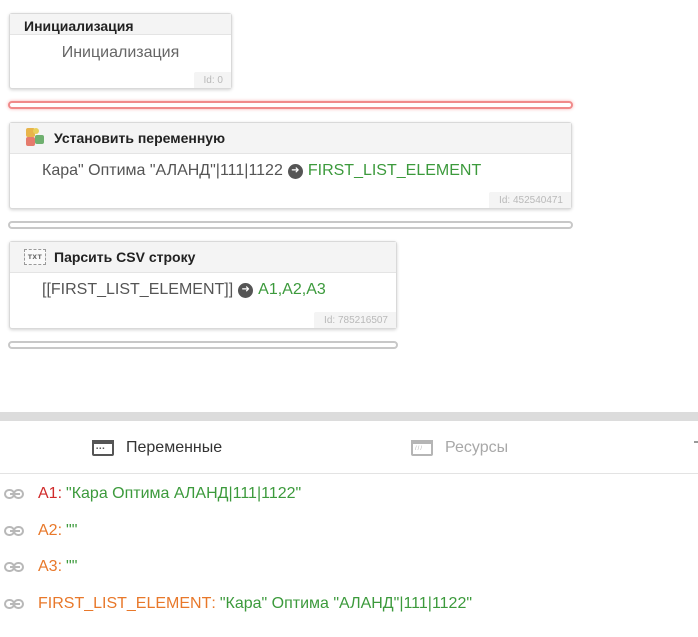 The height and width of the screenshot is (637, 698). What do you see at coordinates (349, 531) in the screenshot?
I see `variable-row-a2: A2: ""` at bounding box center [349, 531].